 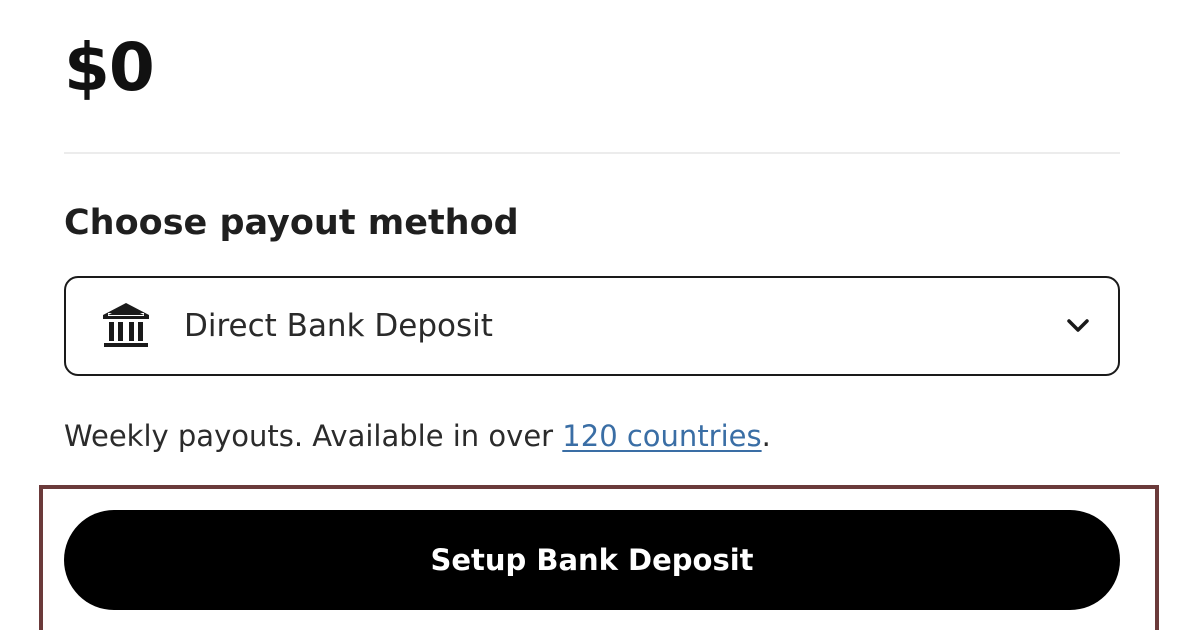 I want to click on divider, so click(x=592, y=153).